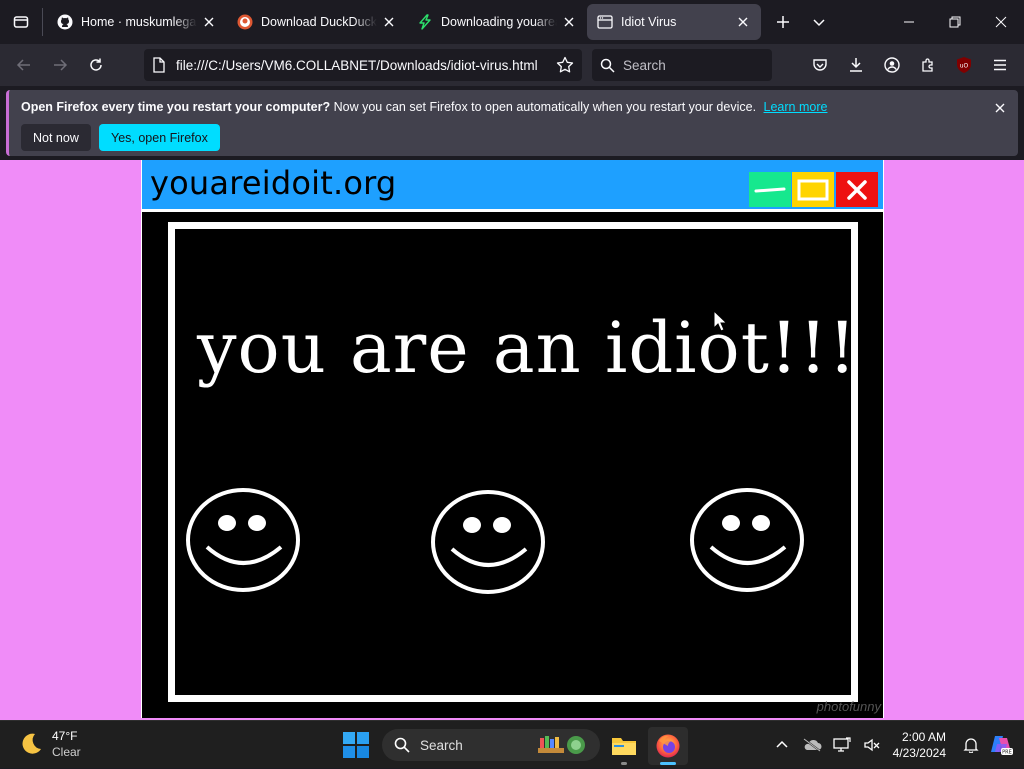  I want to click on tab-duckduckgo: Download DuckDuckGo, so click(317, 22).